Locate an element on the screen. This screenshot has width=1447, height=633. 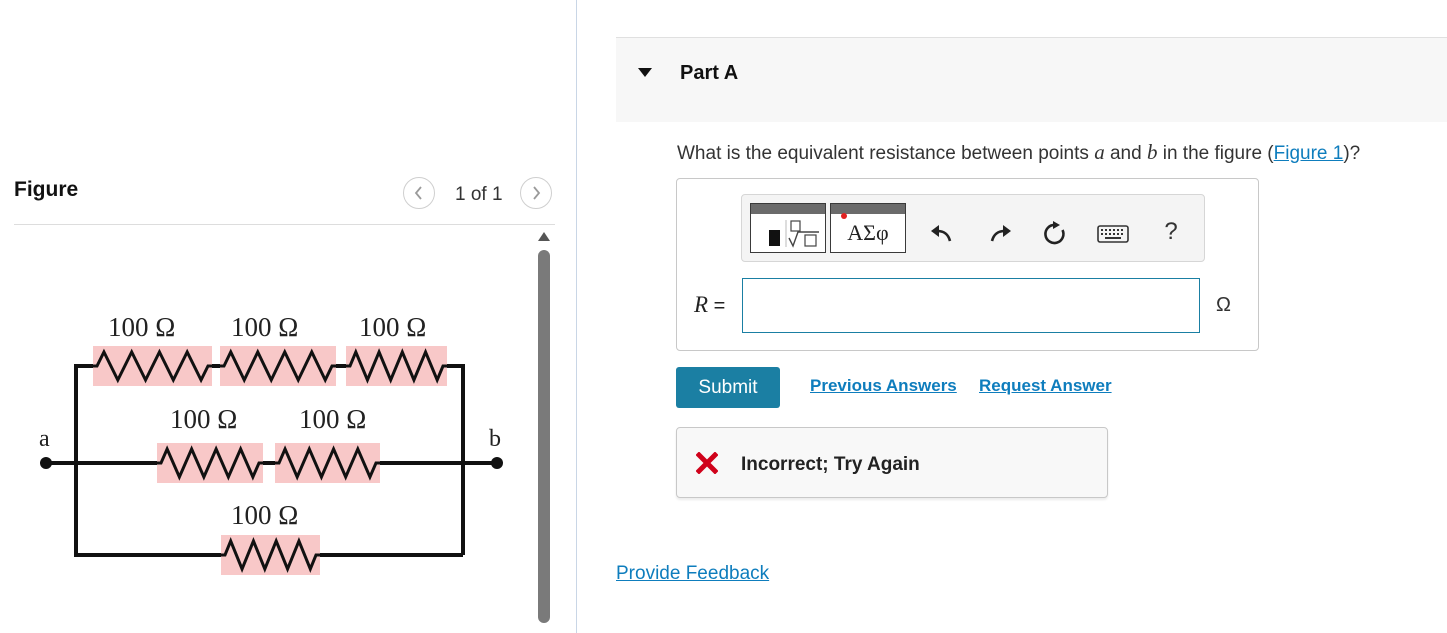
panel-divider is located at coordinates (576, 316).